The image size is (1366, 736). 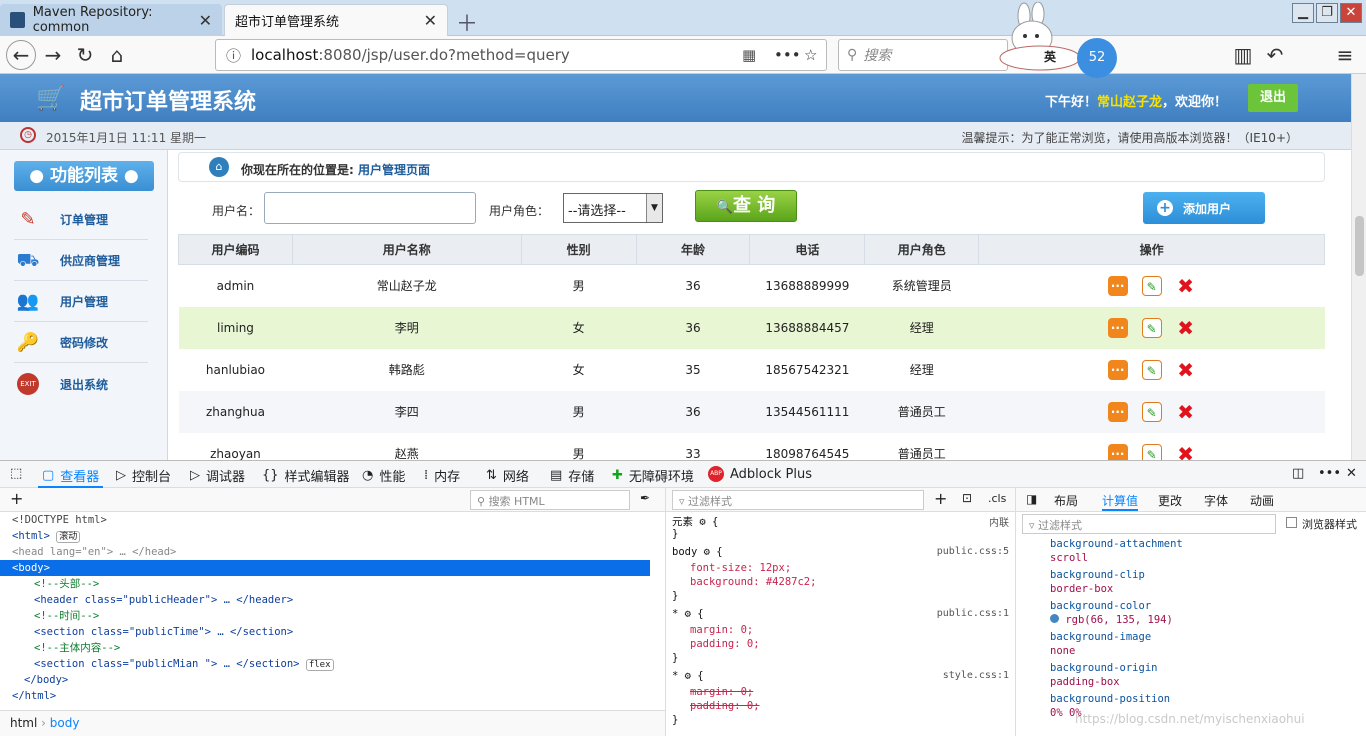 I want to click on scrollbar-thumb, so click(x=1359, y=246).